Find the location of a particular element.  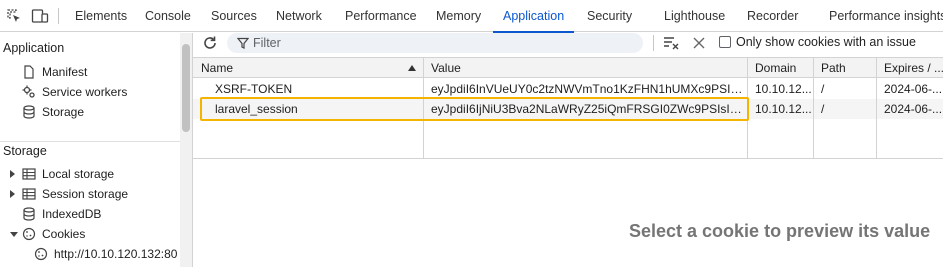

sidebar-item-label: http://10.10.120.132:80 is located at coordinates (116, 254).